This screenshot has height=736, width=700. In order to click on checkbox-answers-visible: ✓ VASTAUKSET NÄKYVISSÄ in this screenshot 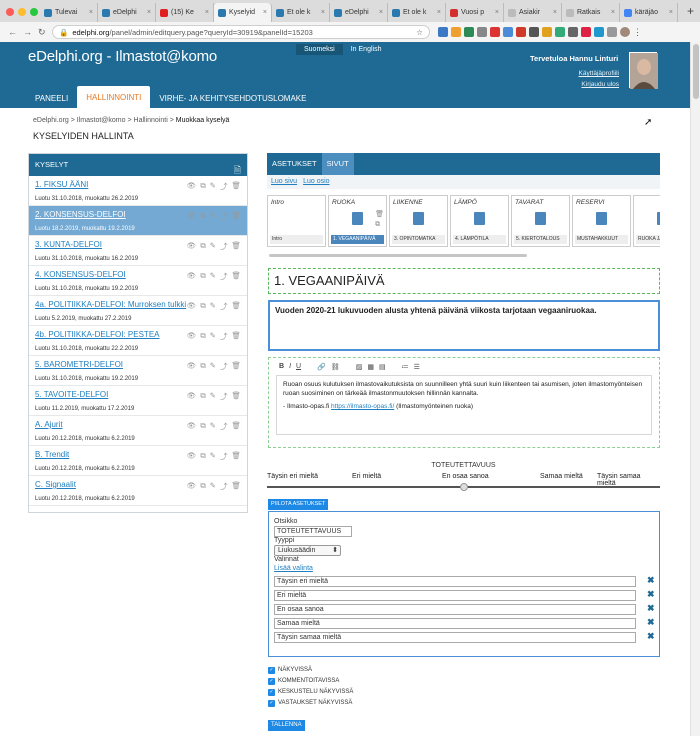, I will do `click(310, 703)`.